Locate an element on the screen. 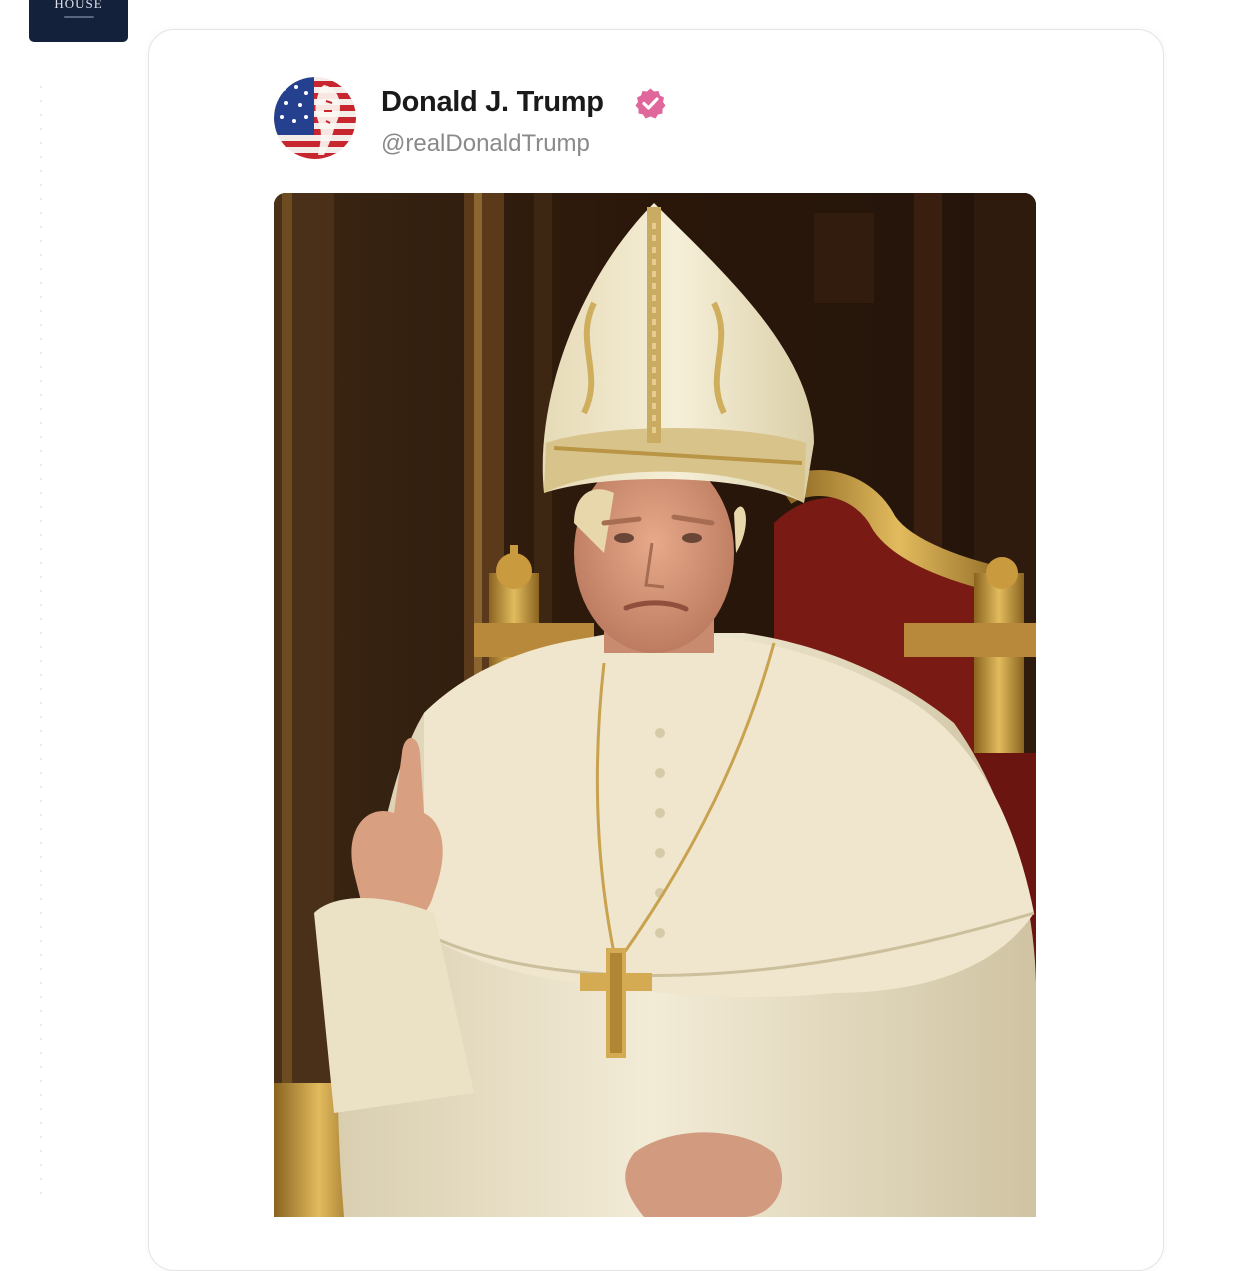  app-logo-divider is located at coordinates (78, 17).